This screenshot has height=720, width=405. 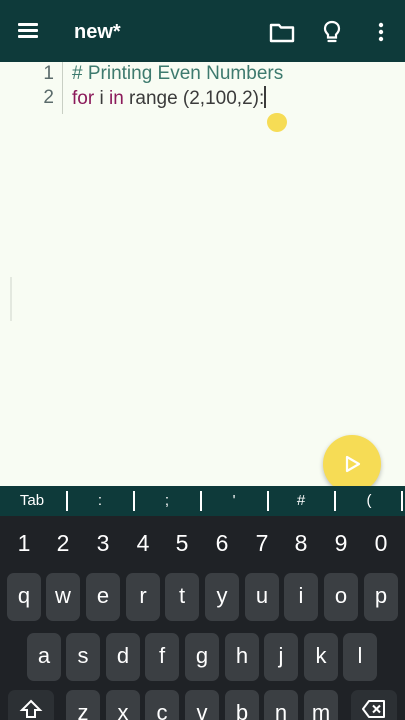 What do you see at coordinates (234, 501) in the screenshot?
I see `symbol-key: '` at bounding box center [234, 501].